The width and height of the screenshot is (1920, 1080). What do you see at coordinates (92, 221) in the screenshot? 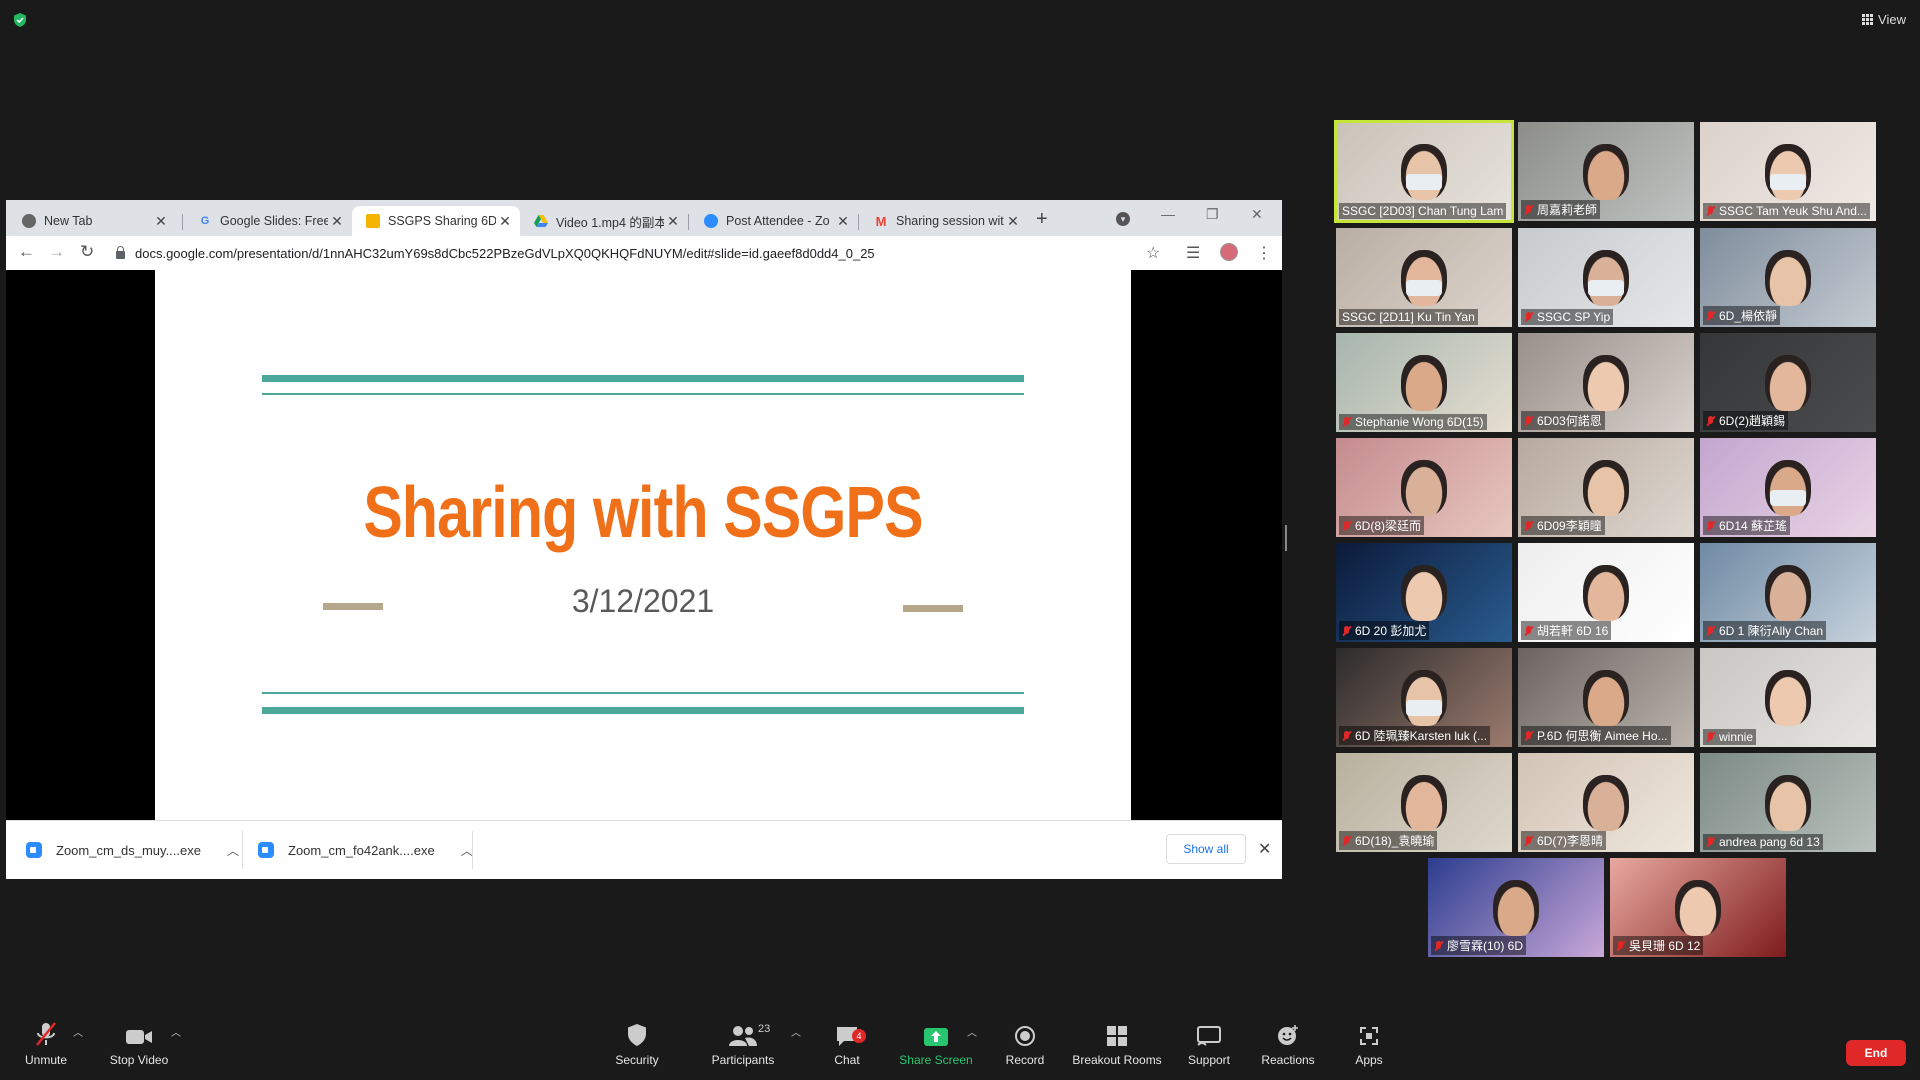
I see `tab-new-tab: New Tab ✕` at bounding box center [92, 221].